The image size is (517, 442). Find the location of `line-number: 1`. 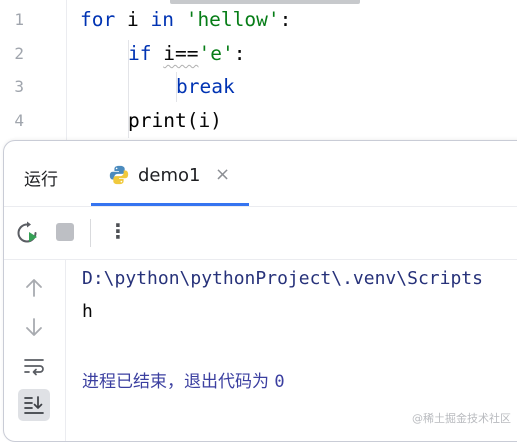

line-number: 1 is located at coordinates (19, 19).